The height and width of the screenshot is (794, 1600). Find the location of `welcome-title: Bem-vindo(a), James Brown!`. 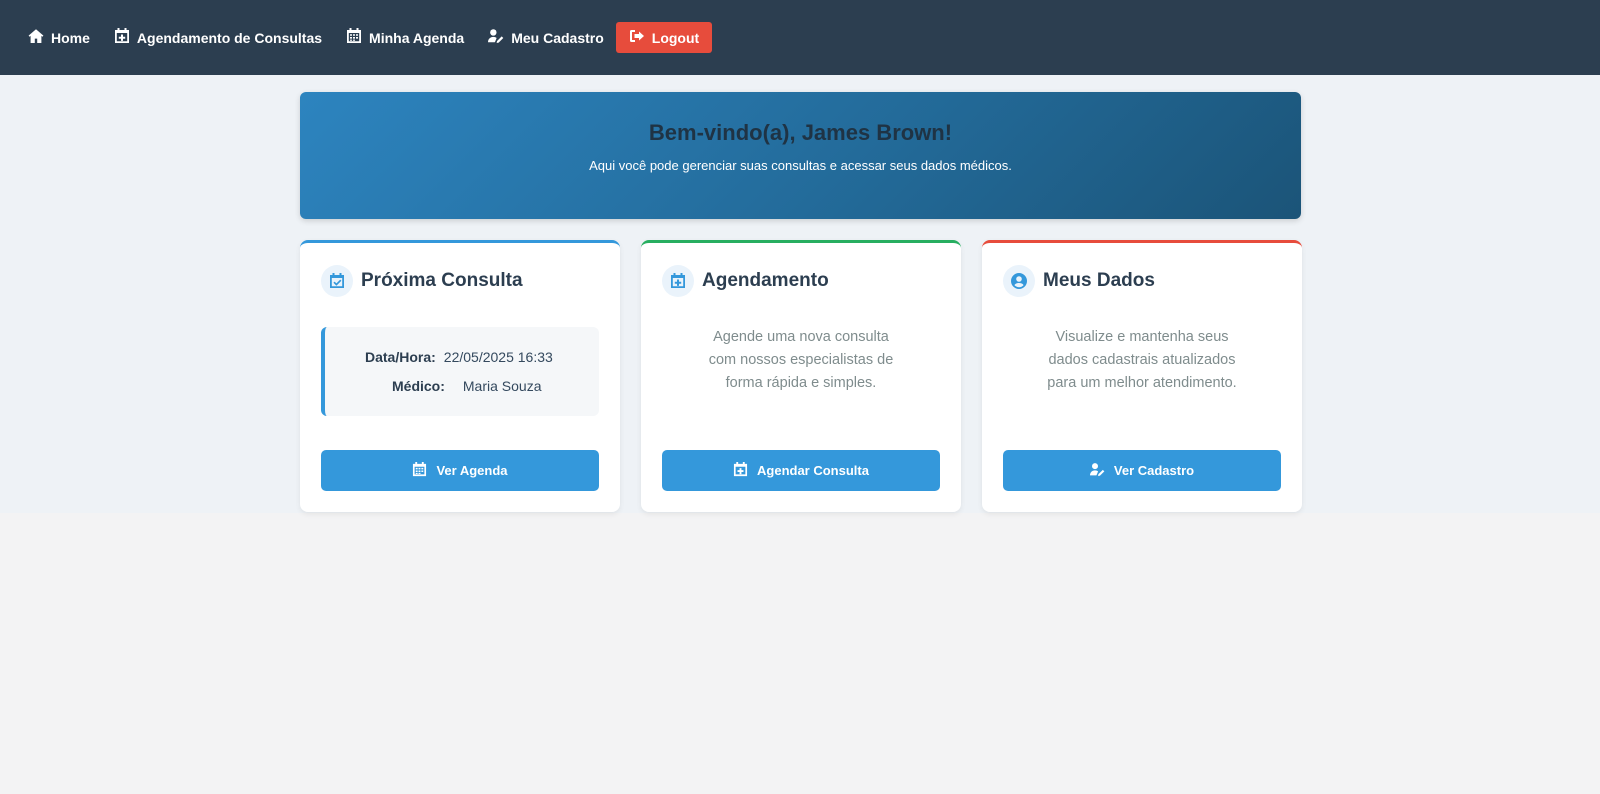

welcome-title: Bem-vindo(a), James Brown! is located at coordinates (800, 132).